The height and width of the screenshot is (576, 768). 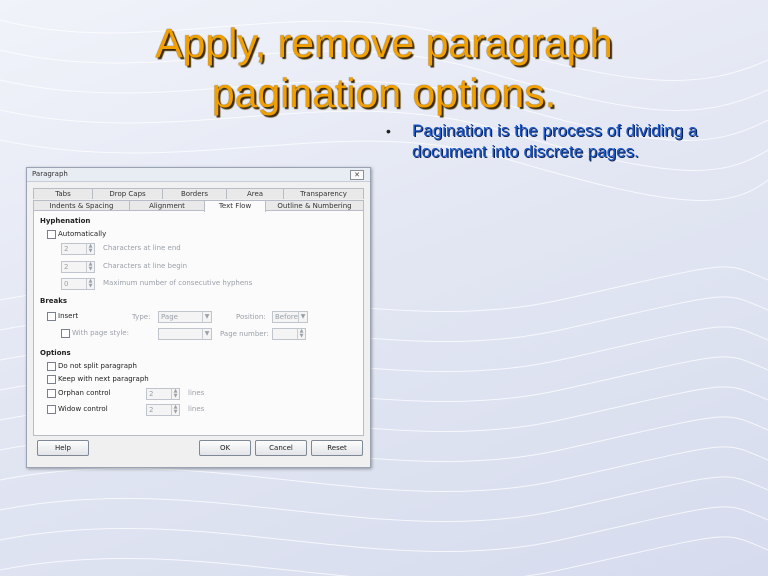 I want to click on tab-area: Area, so click(x=255, y=193).